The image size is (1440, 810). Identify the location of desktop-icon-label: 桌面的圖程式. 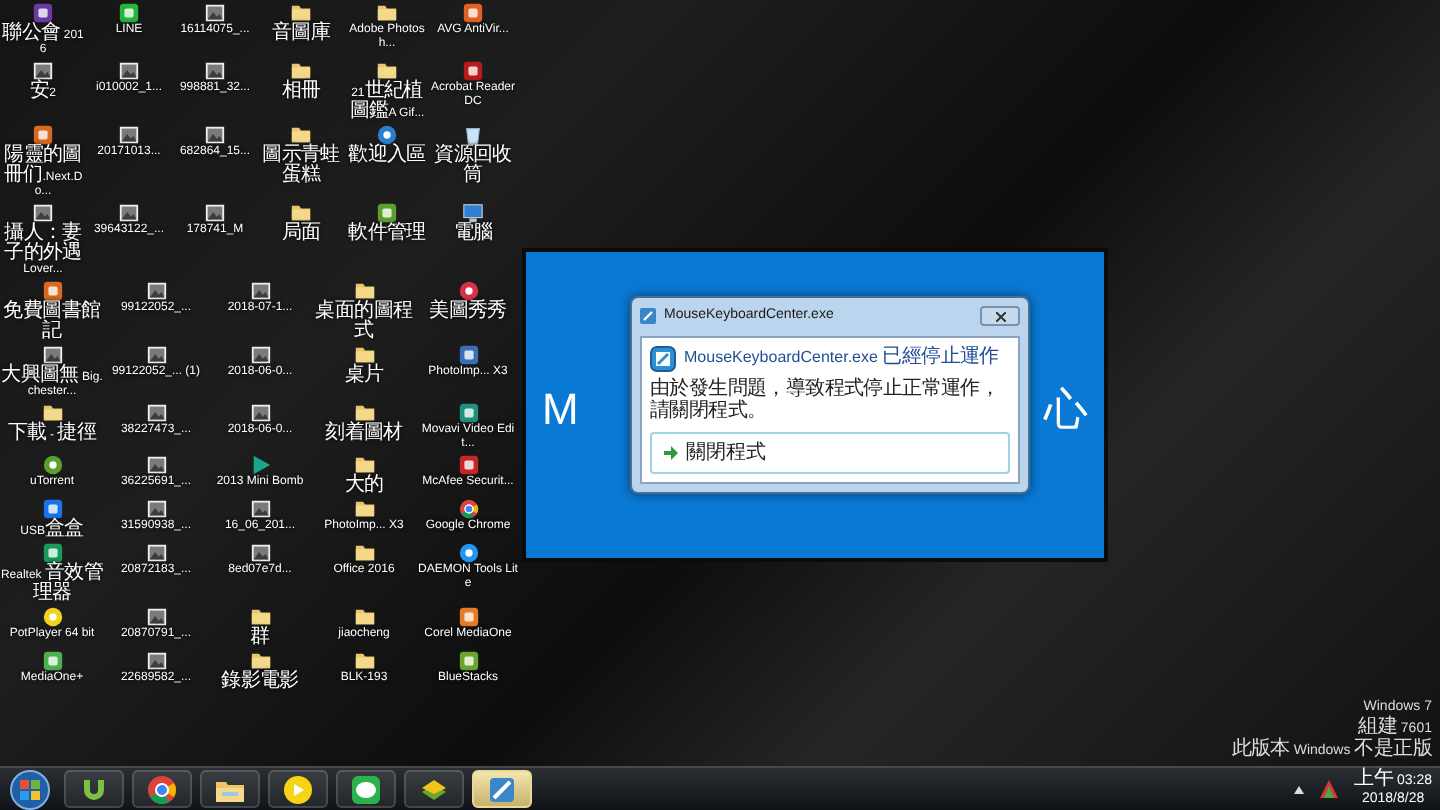
(364, 322).